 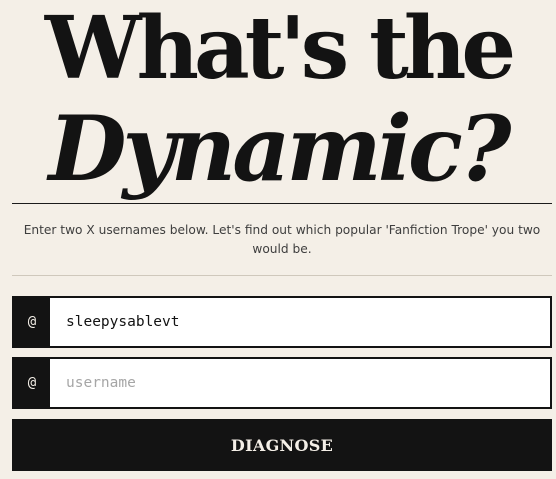 I want to click on username-2-group: @, so click(x=282, y=383).